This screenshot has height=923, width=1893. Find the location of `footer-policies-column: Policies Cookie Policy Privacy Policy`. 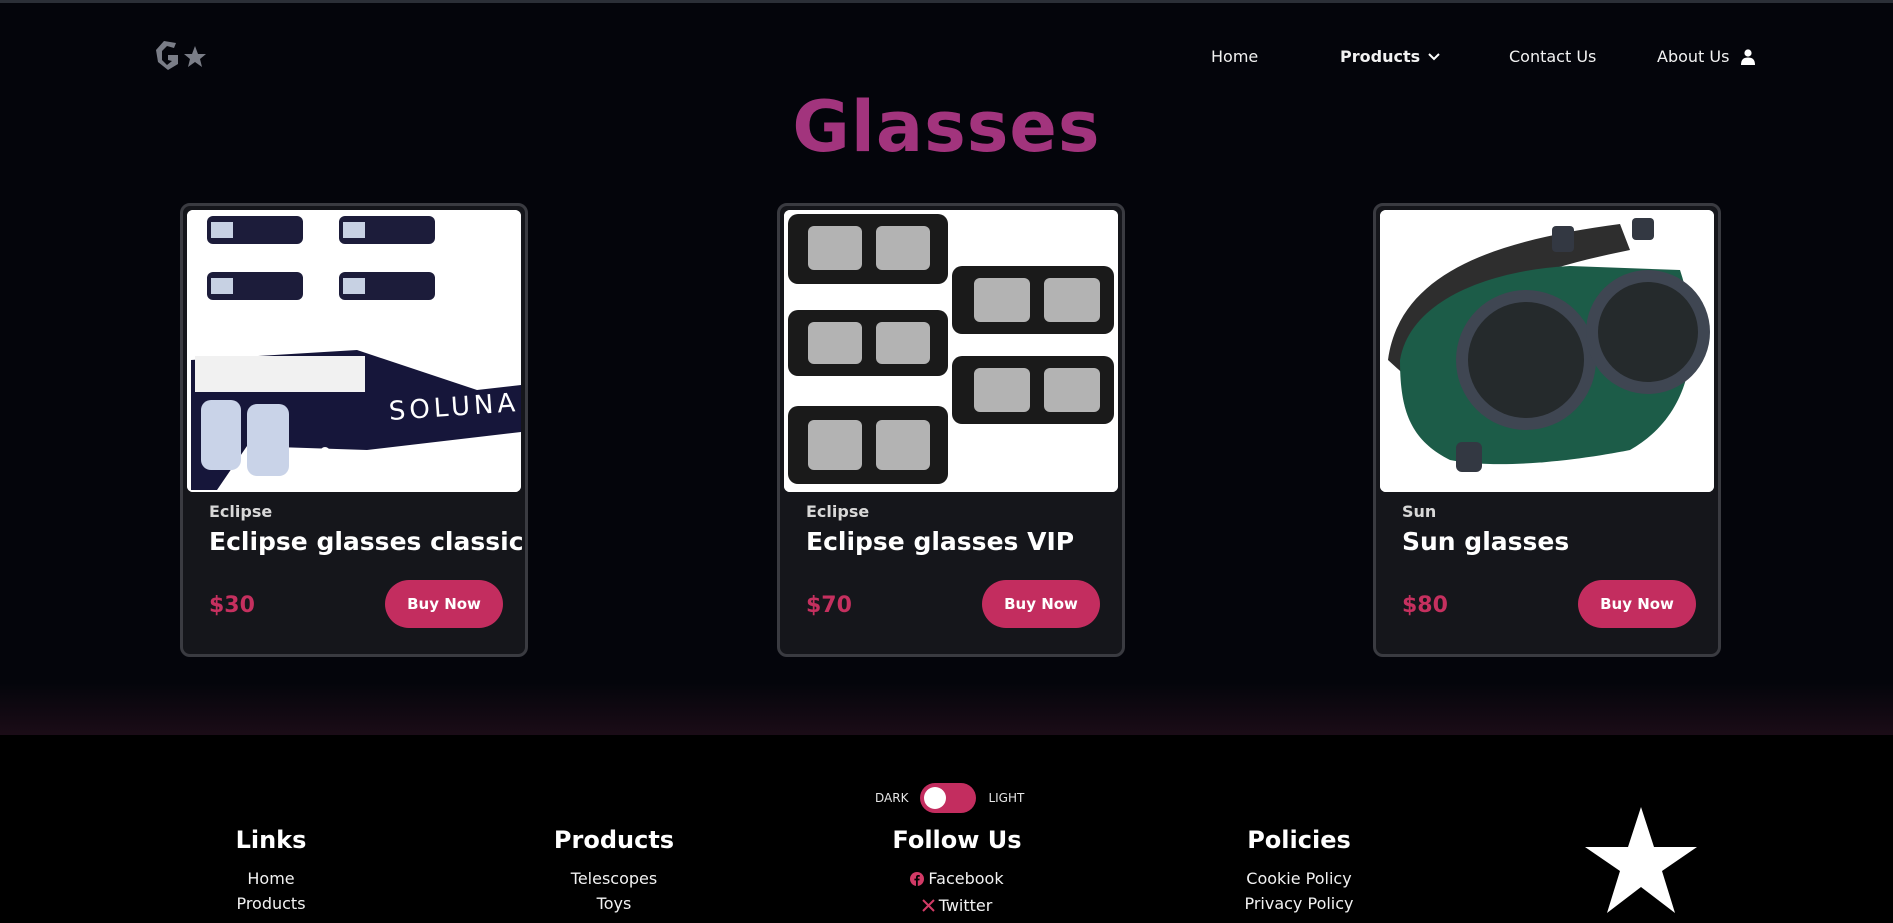

footer-policies-column: Policies Cookie Policy Privacy Policy is located at coordinates (1299, 871).